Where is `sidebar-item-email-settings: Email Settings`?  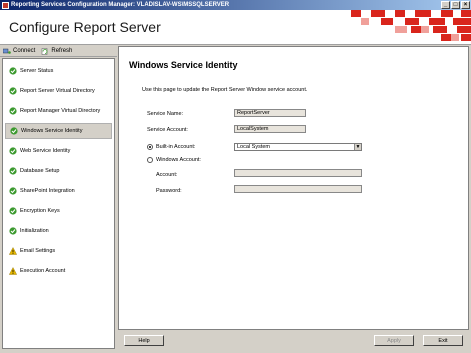 sidebar-item-email-settings: Email Settings is located at coordinates (58, 251).